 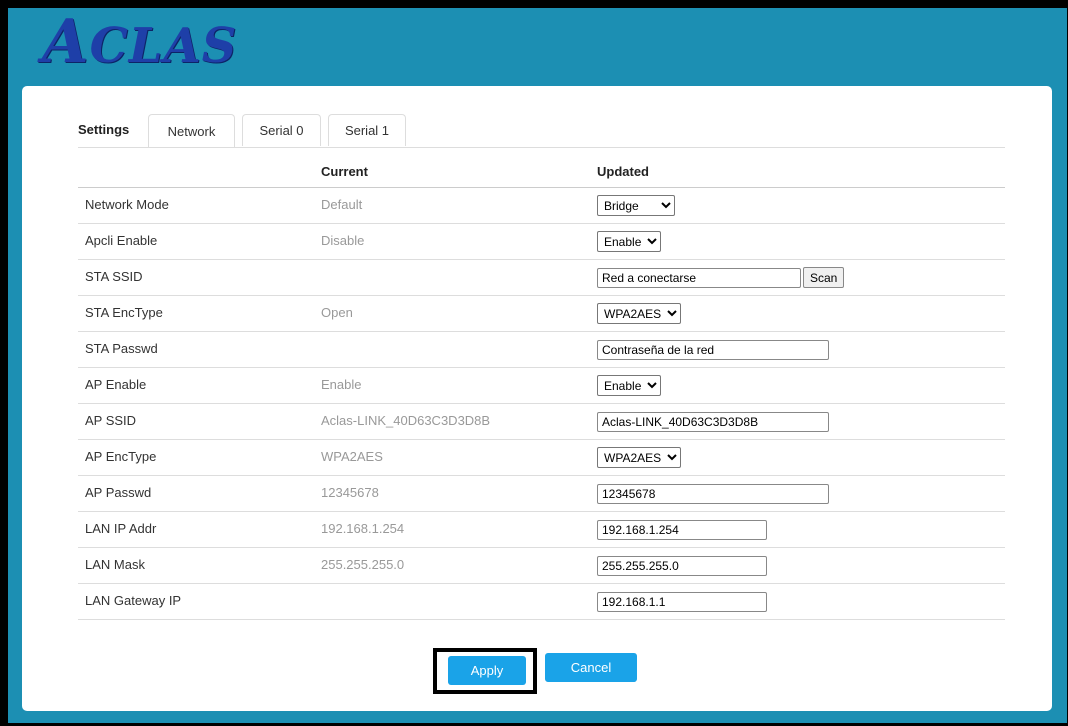 I want to click on table-row: Network Mode Default Bridge, so click(x=541, y=205).